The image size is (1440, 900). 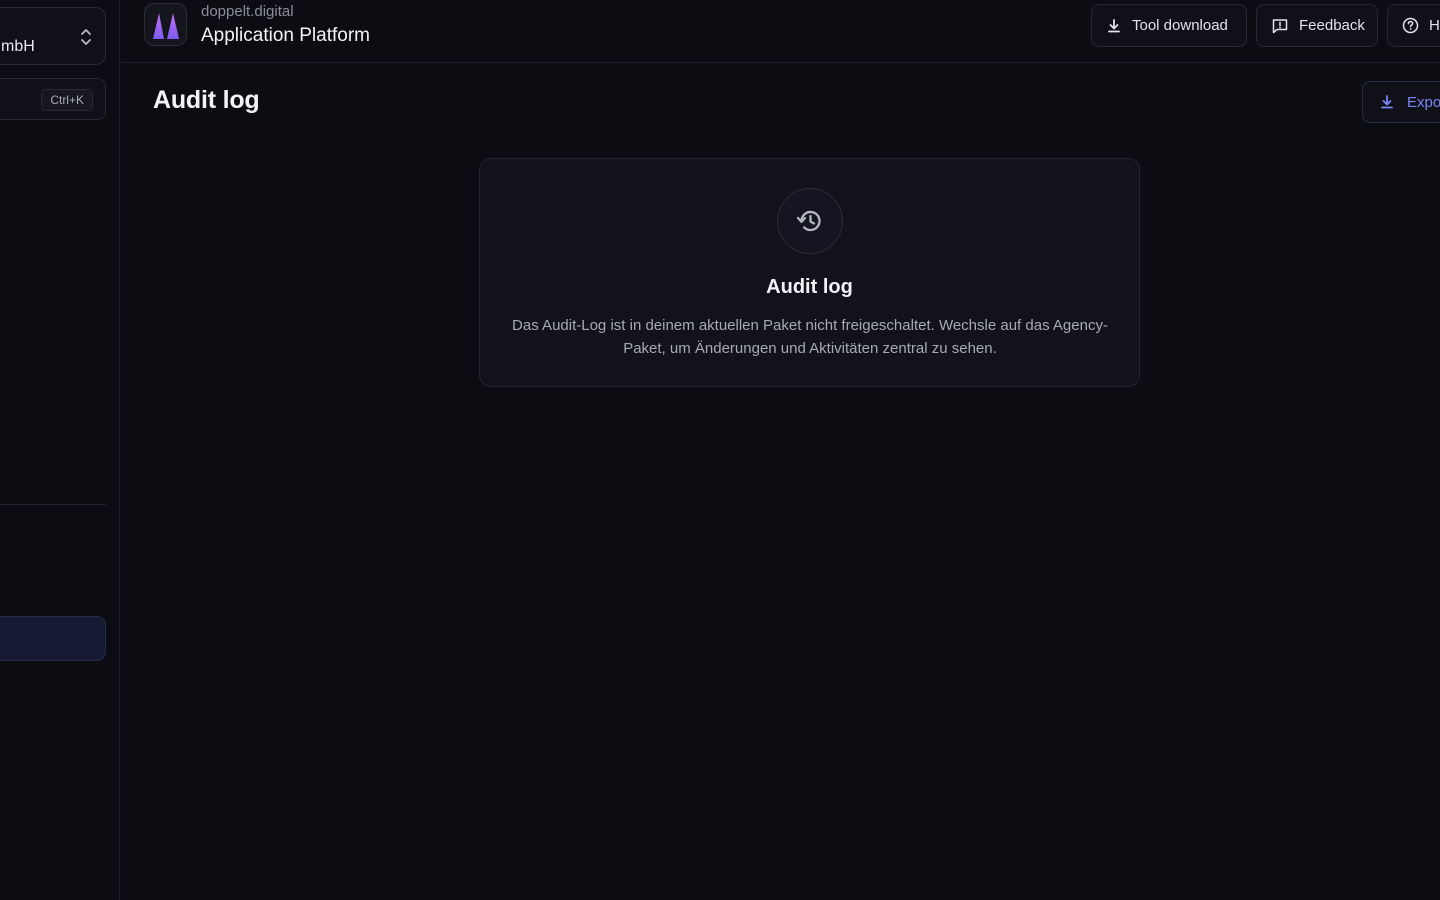 What do you see at coordinates (1434, 25) in the screenshot?
I see `help-label: H` at bounding box center [1434, 25].